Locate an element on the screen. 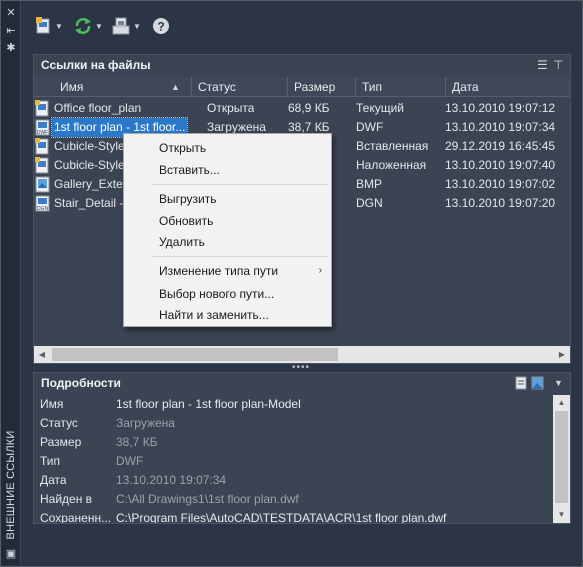  details-value: 1st floor plan - 1st floor plan-Model is located at coordinates (208, 404).